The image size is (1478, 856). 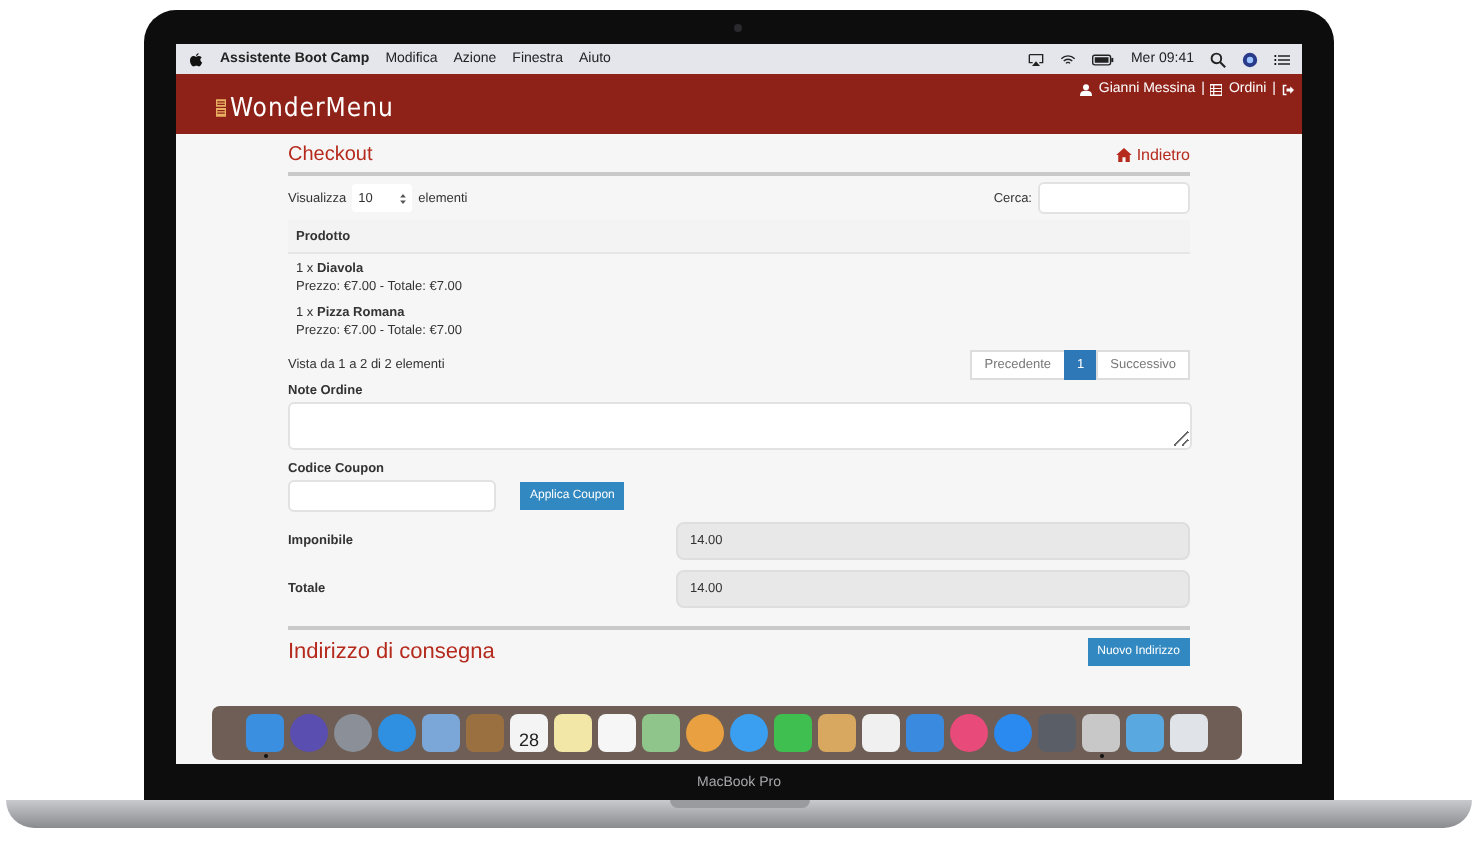 What do you see at coordinates (738, 28) in the screenshot?
I see `camera-icon` at bounding box center [738, 28].